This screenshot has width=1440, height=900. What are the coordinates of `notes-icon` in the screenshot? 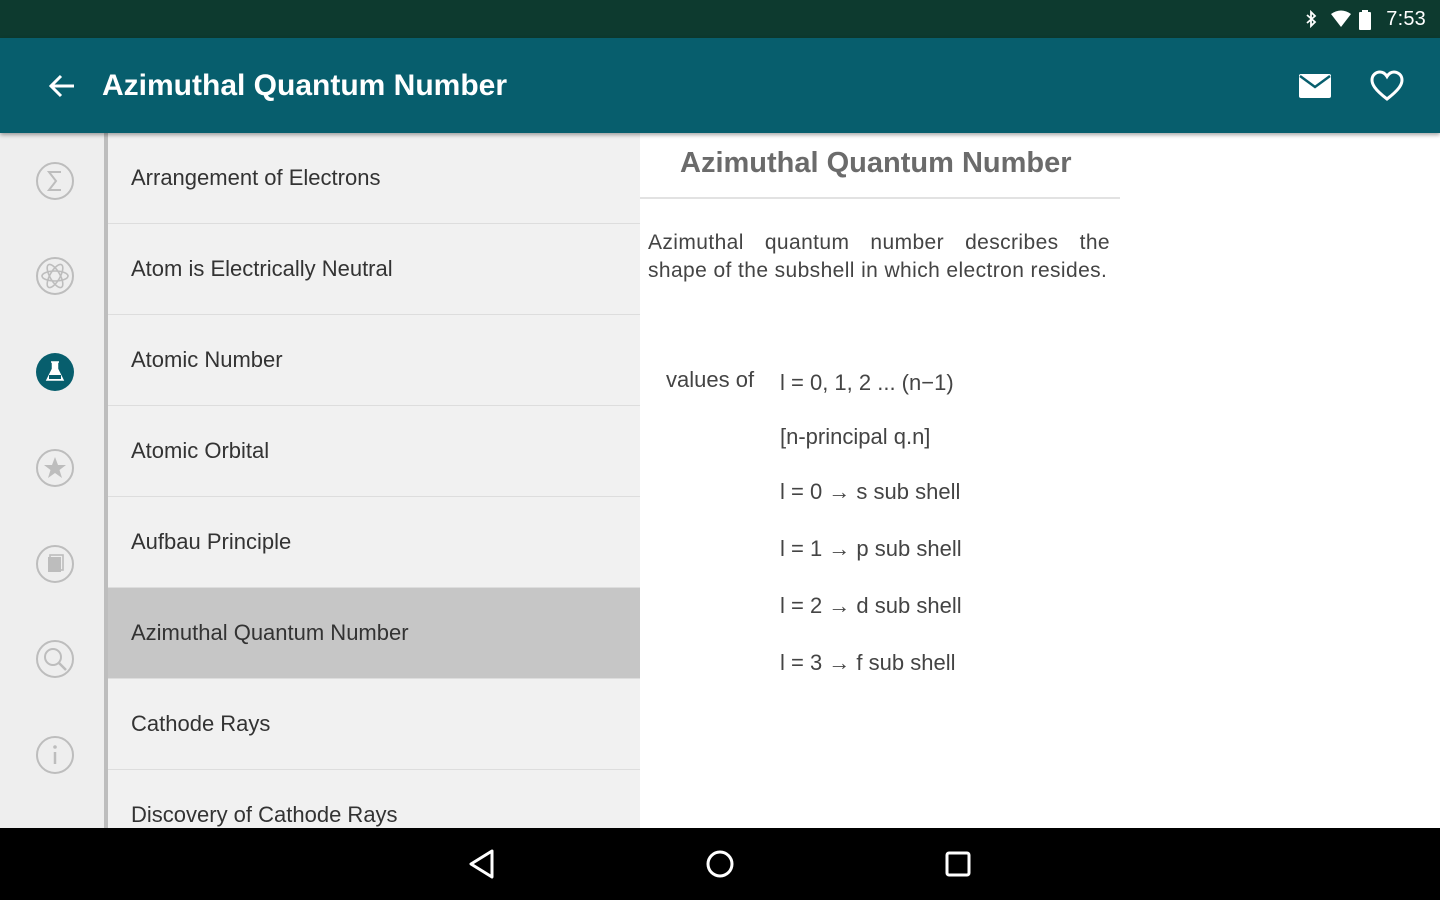 It's located at (55, 564).